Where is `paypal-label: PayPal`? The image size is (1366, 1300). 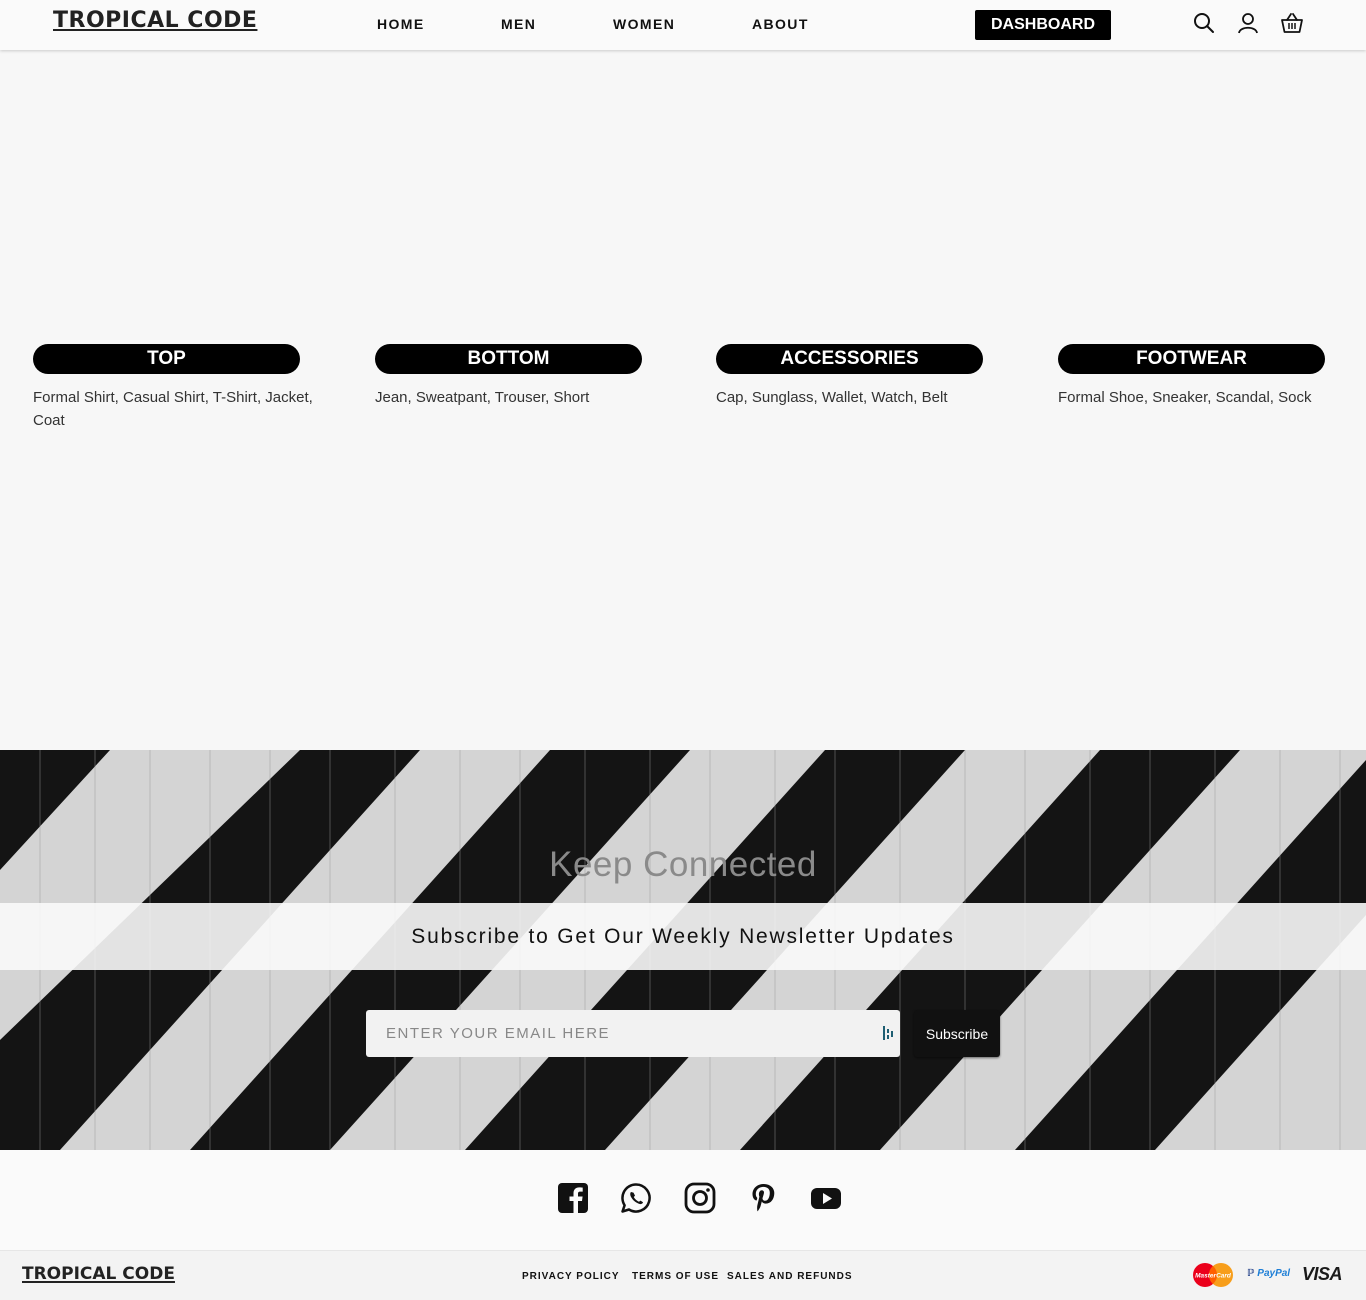
paypal-label: PayPal is located at coordinates (1274, 1273).